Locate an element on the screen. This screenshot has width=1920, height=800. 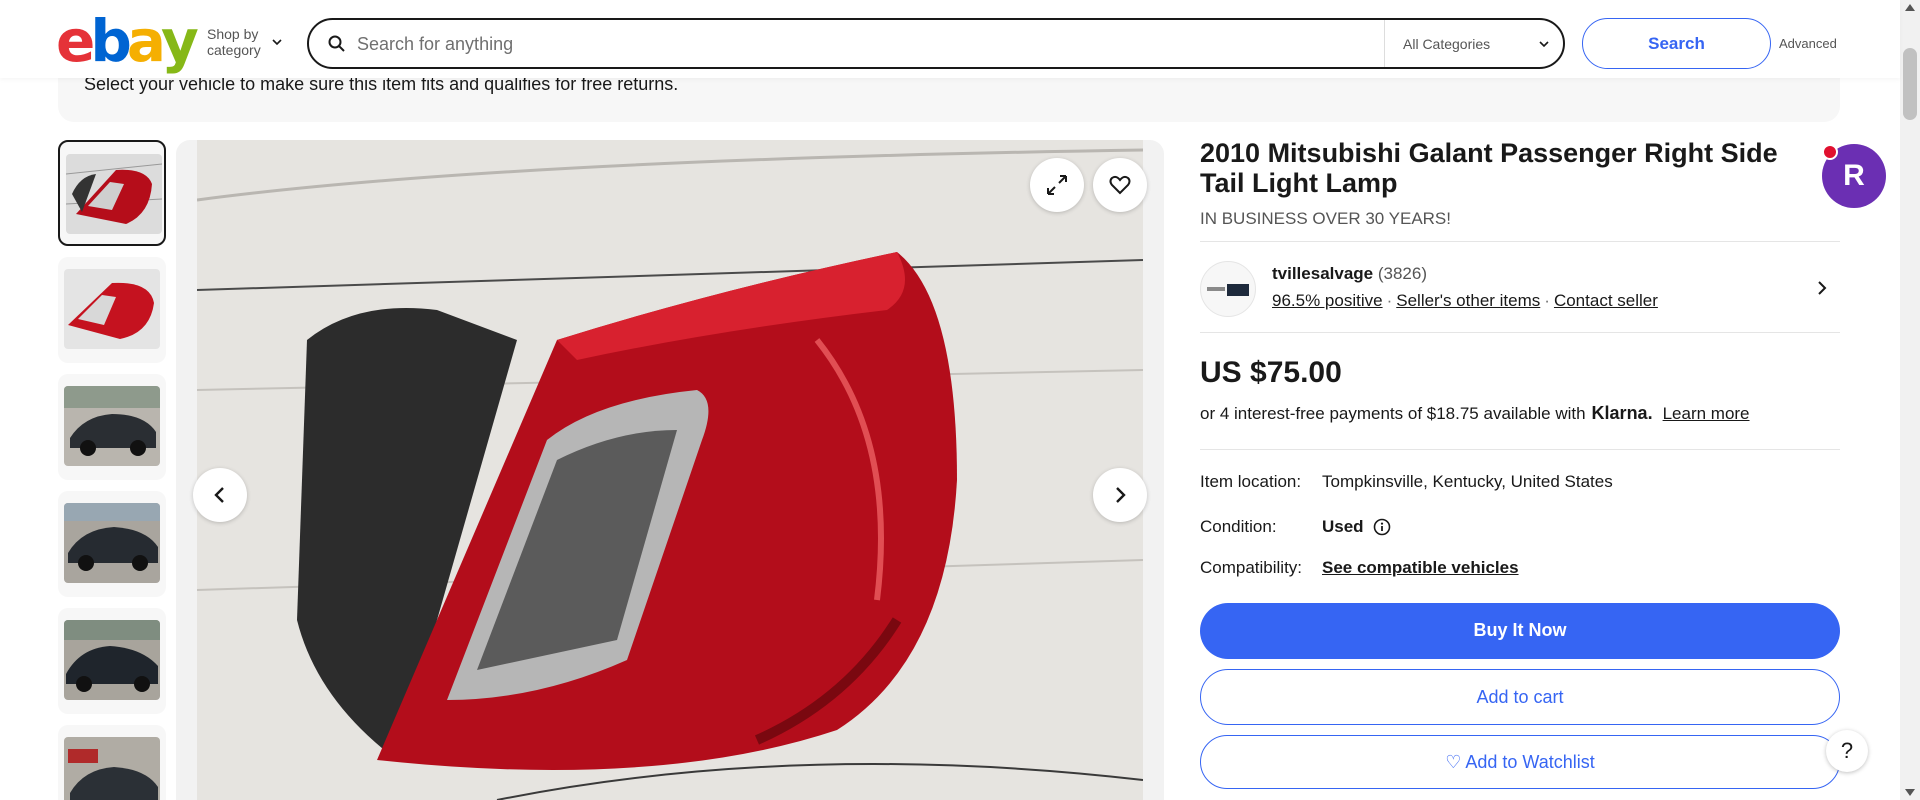
category-select: All Categories is located at coordinates (1474, 43).